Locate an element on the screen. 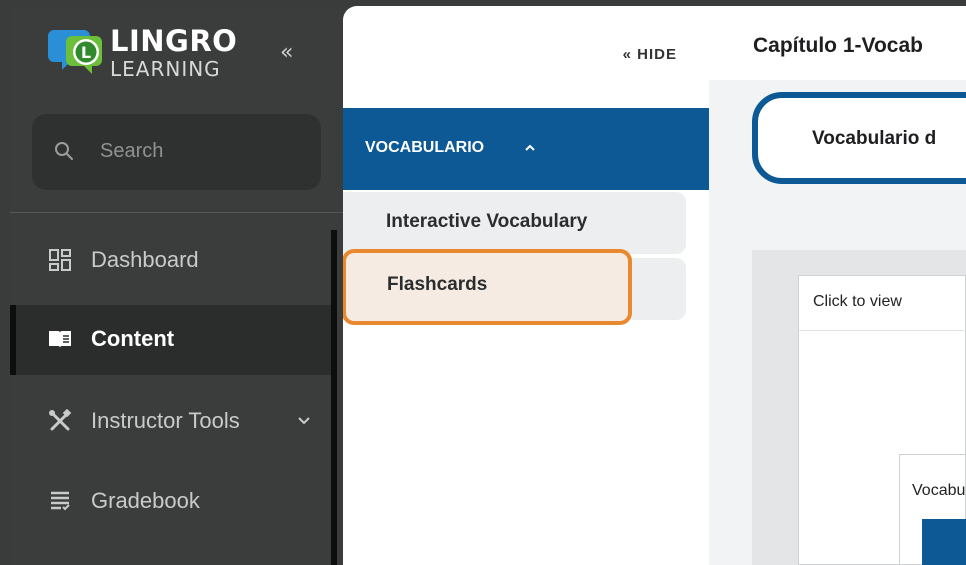 The height and width of the screenshot is (565, 966). nav-item-label: Flashcards is located at coordinates (437, 284).